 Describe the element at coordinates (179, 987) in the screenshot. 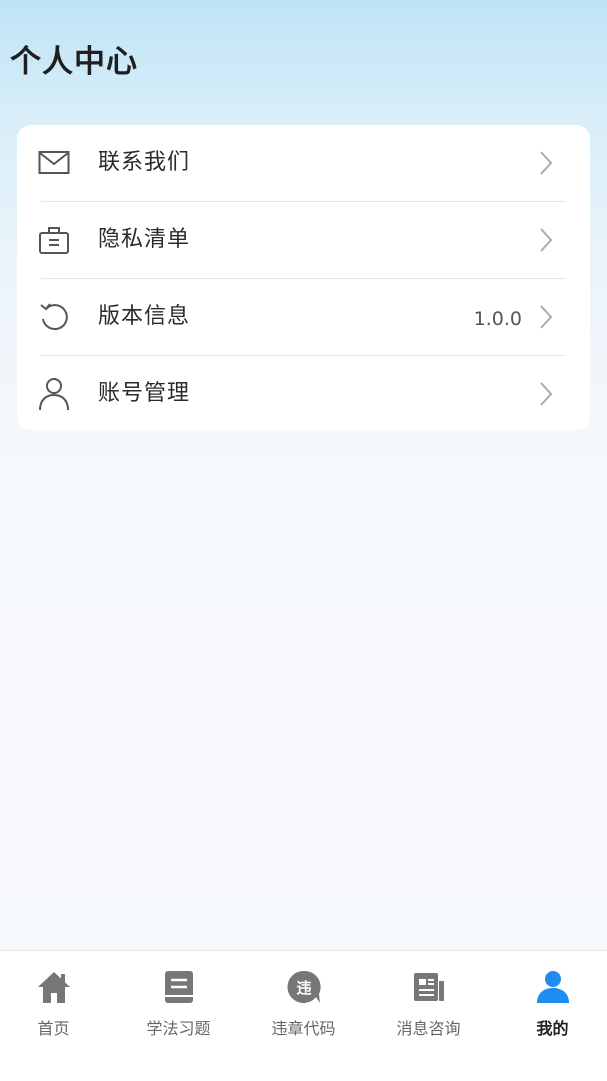

I see `book-icon` at that location.